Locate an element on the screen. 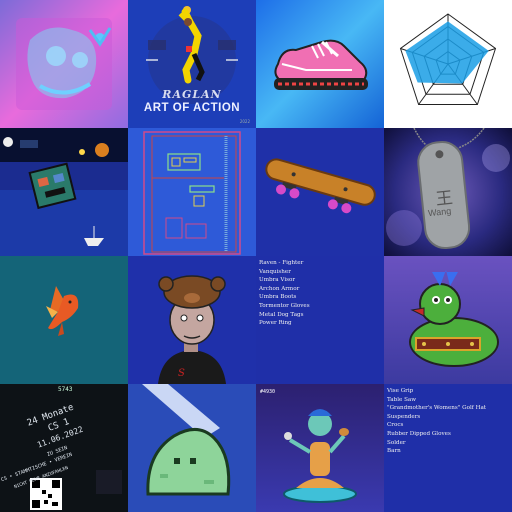 The height and width of the screenshot is (512, 512). tile-night-sea is located at coordinates (64, 192).